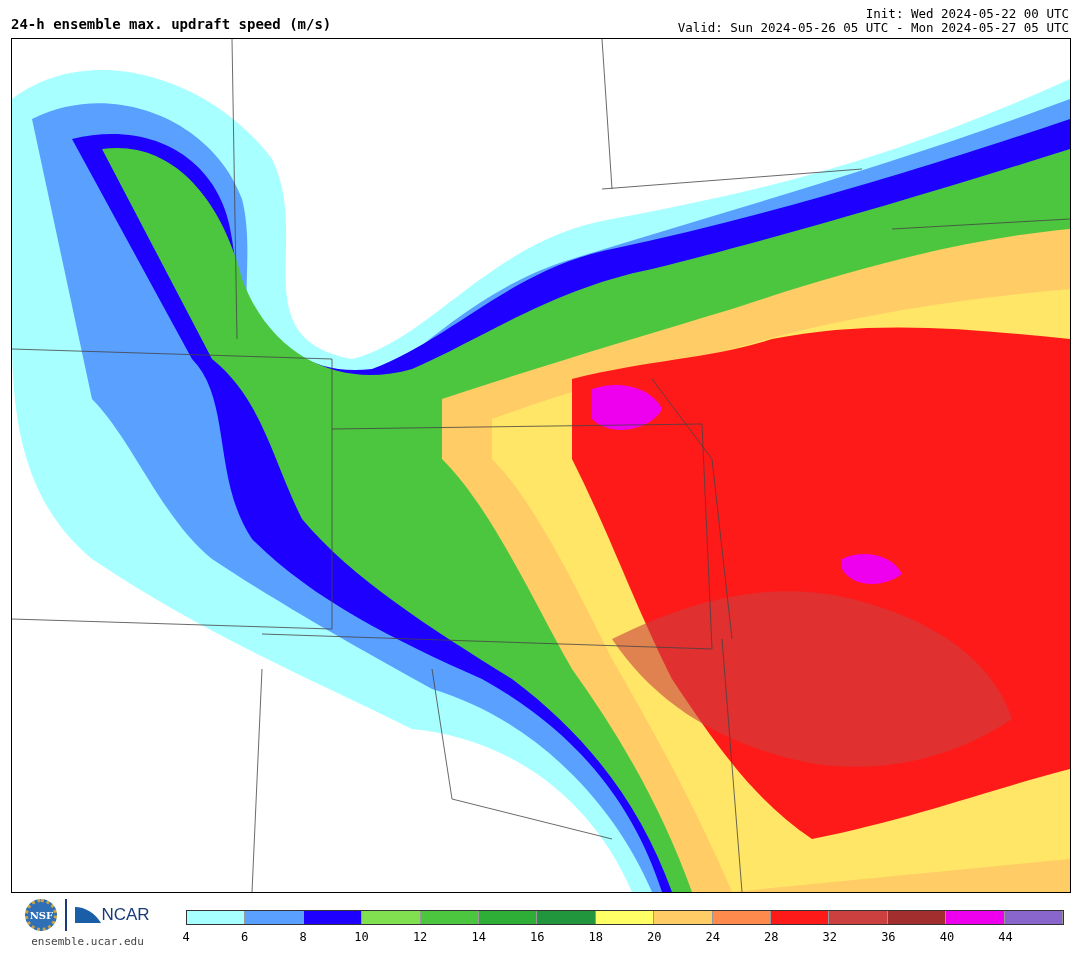 Image resolution: width=1080 pixels, height=954 pixels. What do you see at coordinates (966, 14) in the screenshot?
I see `init-time: Init: Wed 2024-05-22 00 UTC` at bounding box center [966, 14].